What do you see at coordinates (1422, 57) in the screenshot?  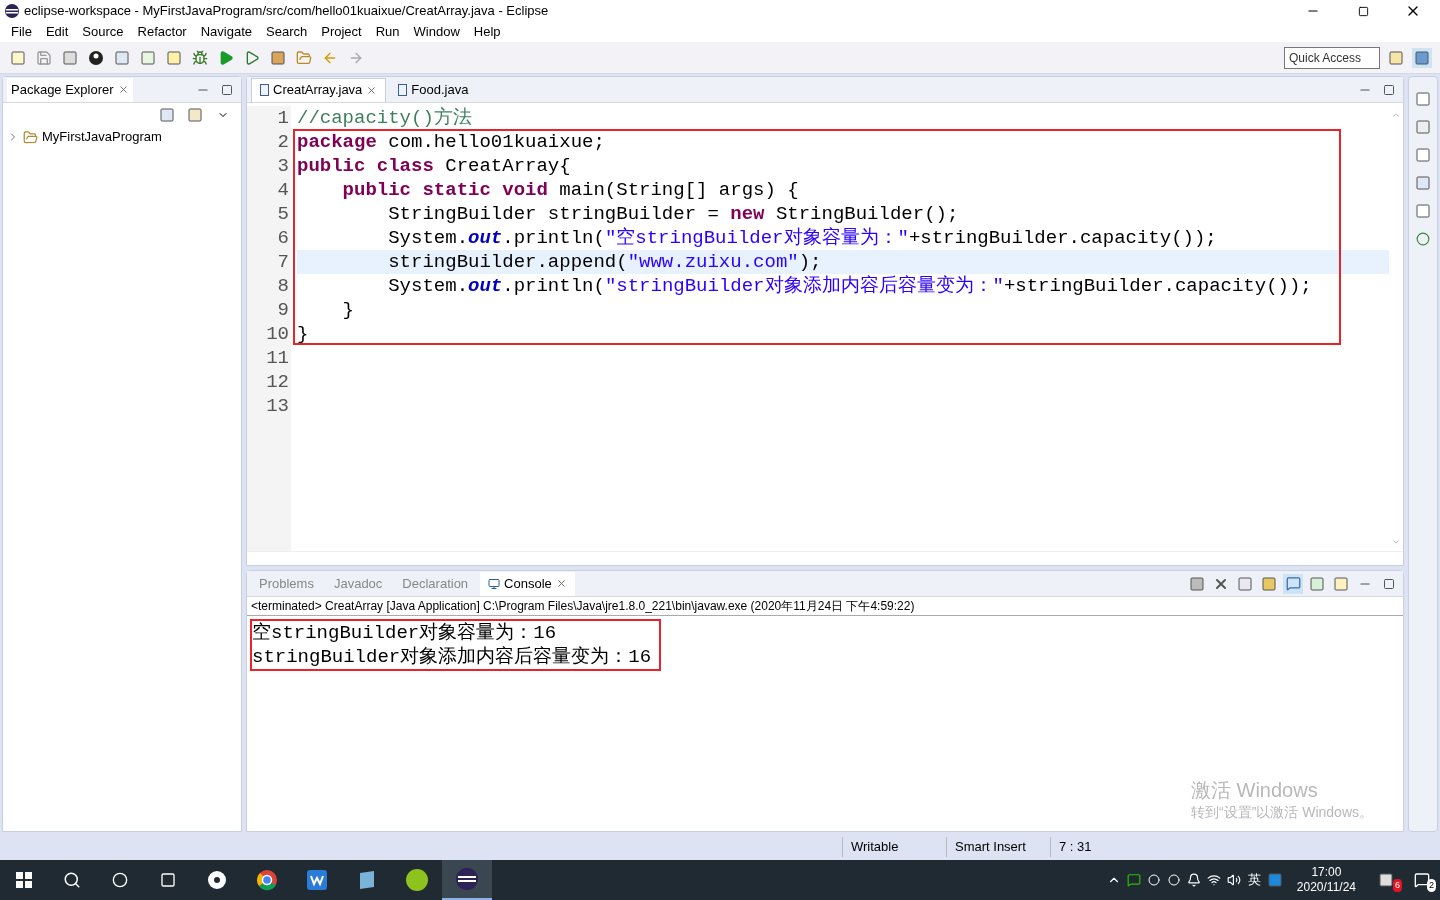 I see `java-perspective-icon` at bounding box center [1422, 57].